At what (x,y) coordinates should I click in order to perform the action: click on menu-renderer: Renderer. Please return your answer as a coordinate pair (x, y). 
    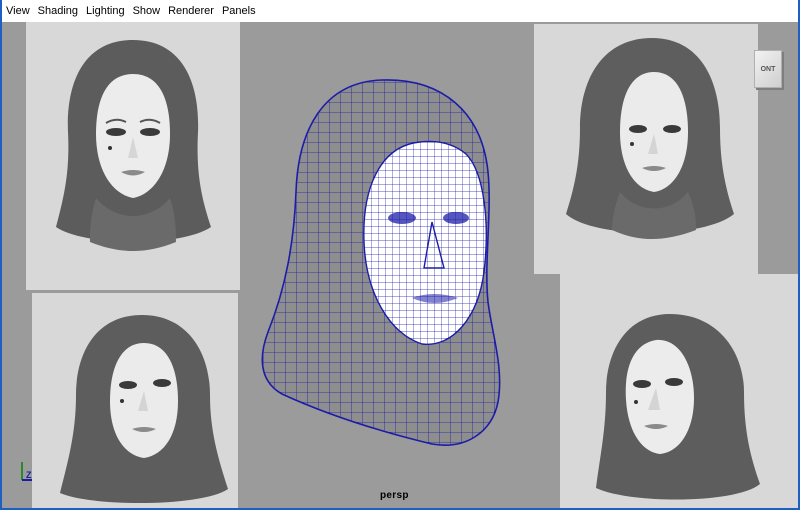
    Looking at the image, I should click on (191, 11).